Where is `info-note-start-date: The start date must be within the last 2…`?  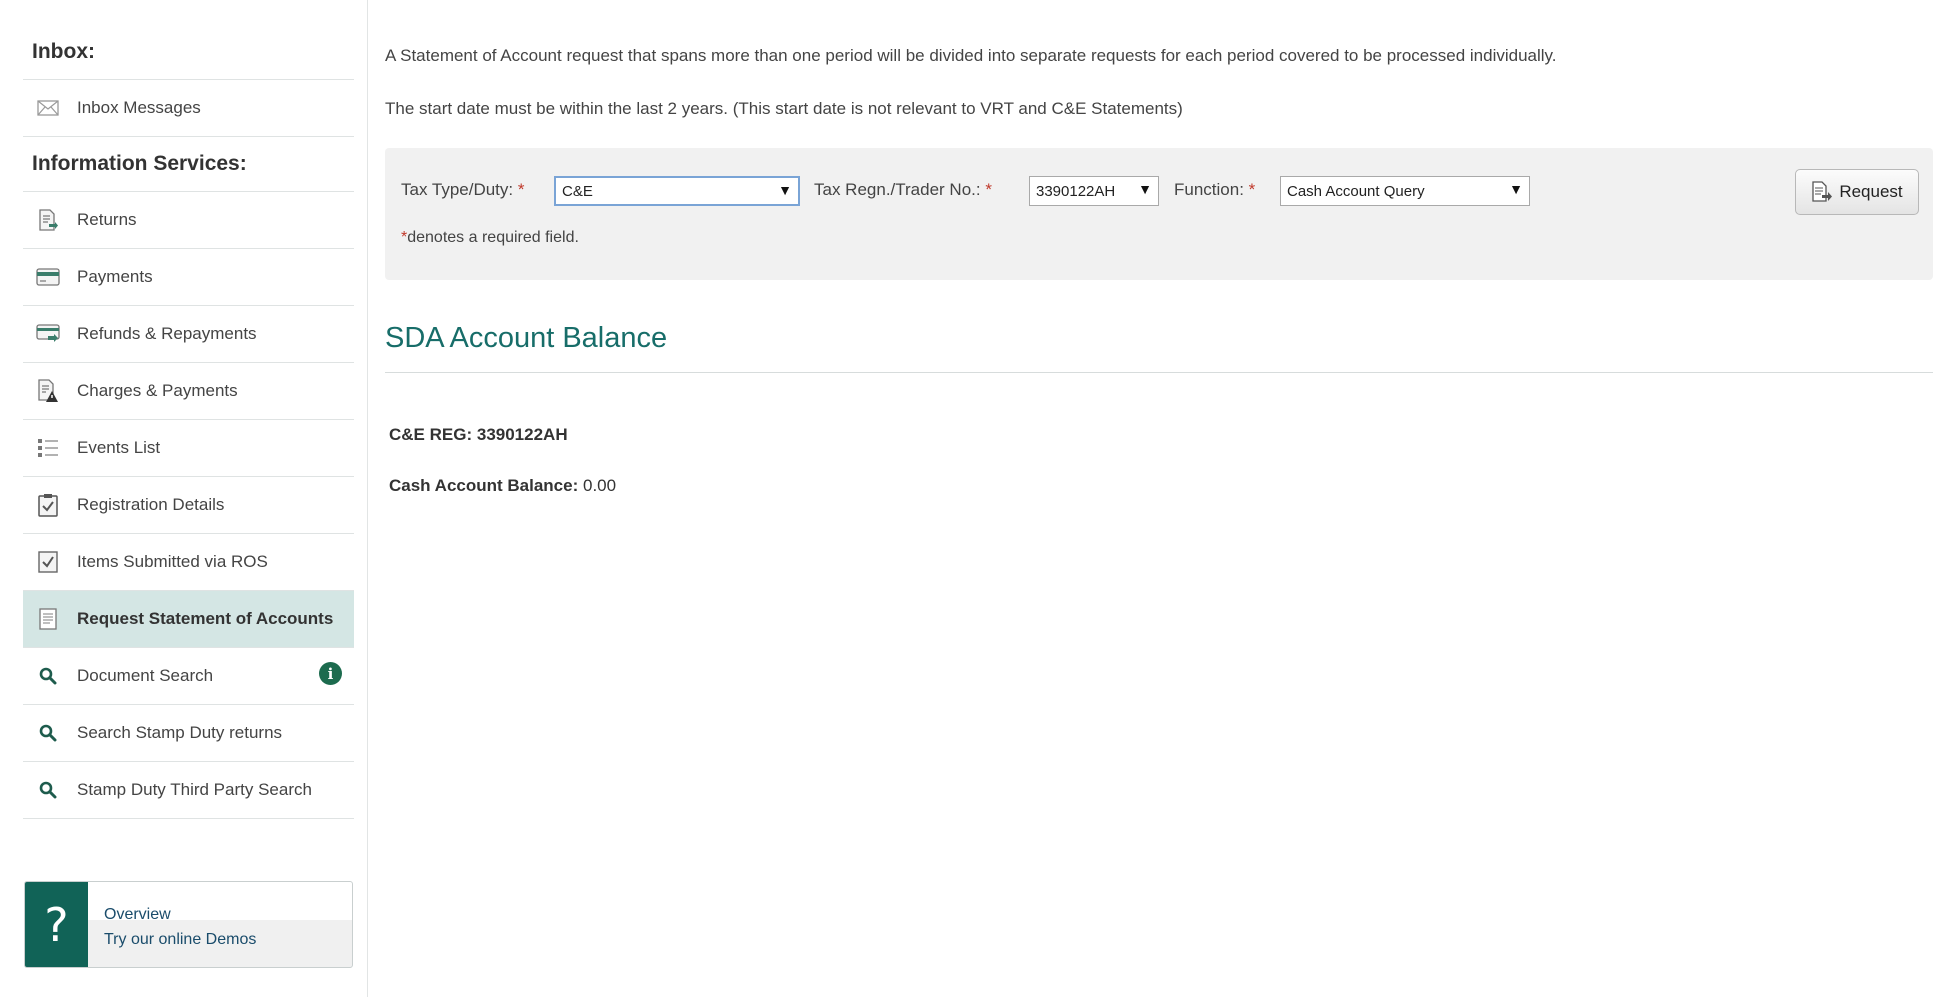 info-note-start-date: The start date must be within the last 2… is located at coordinates (784, 108).